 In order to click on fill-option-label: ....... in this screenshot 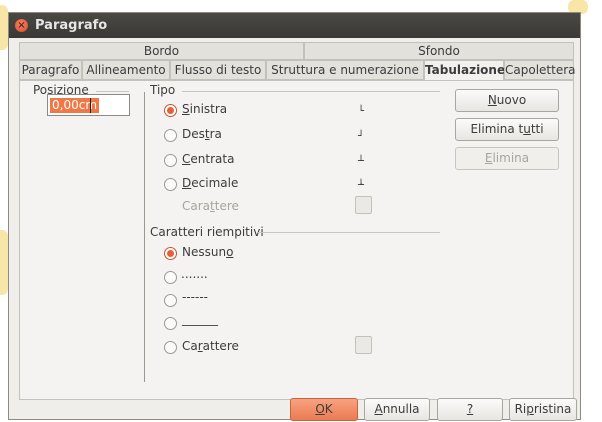, I will do `click(194, 274)`.